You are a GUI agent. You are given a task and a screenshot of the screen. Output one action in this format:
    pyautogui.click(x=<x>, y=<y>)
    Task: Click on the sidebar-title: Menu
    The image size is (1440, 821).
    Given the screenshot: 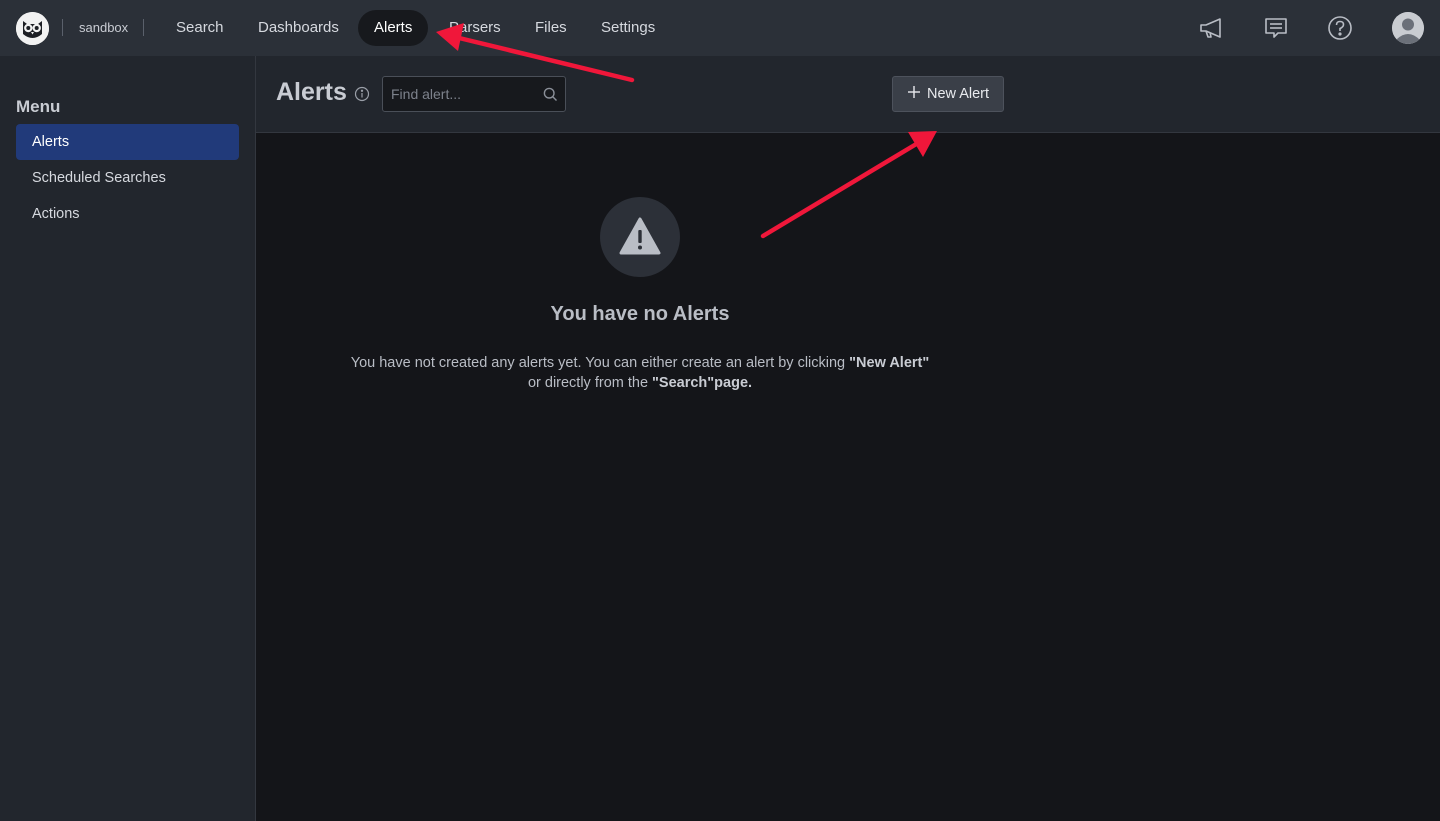 What is the action you would take?
    pyautogui.click(x=38, y=106)
    